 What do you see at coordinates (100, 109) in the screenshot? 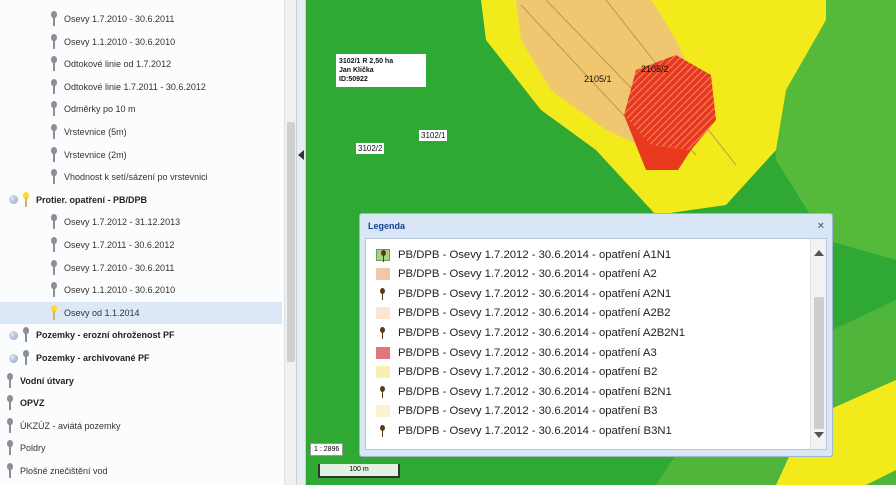
I see `tree-item-label: Odměrky po 10 m` at bounding box center [100, 109].